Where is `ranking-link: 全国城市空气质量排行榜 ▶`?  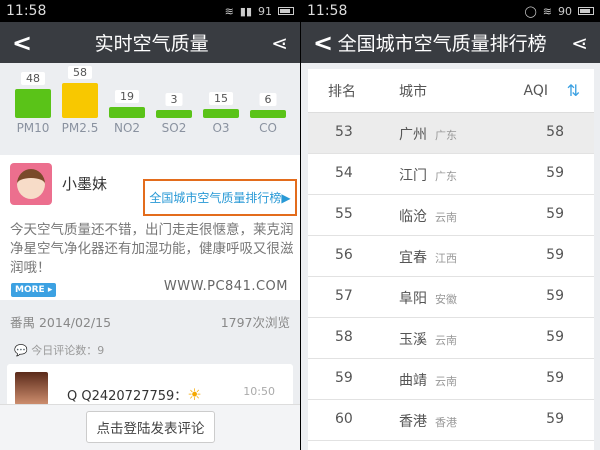
ranking-link: 全国城市空气质量排行榜 ▶ is located at coordinates (220, 197).